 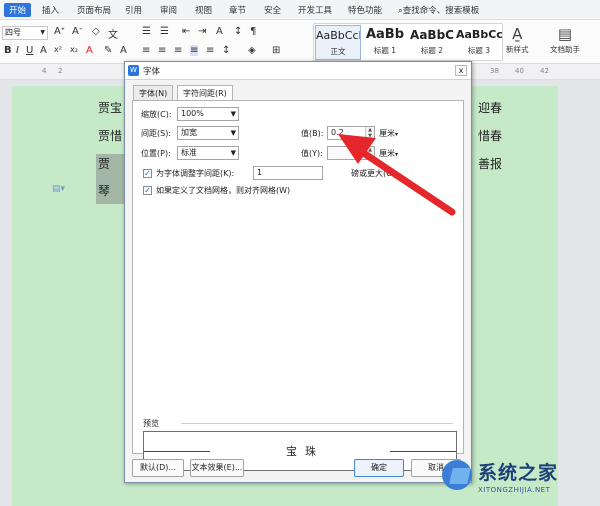 What do you see at coordinates (58, 189) in the screenshot?
I see `paragraph-marker-icon: ▤▾` at bounding box center [58, 189].